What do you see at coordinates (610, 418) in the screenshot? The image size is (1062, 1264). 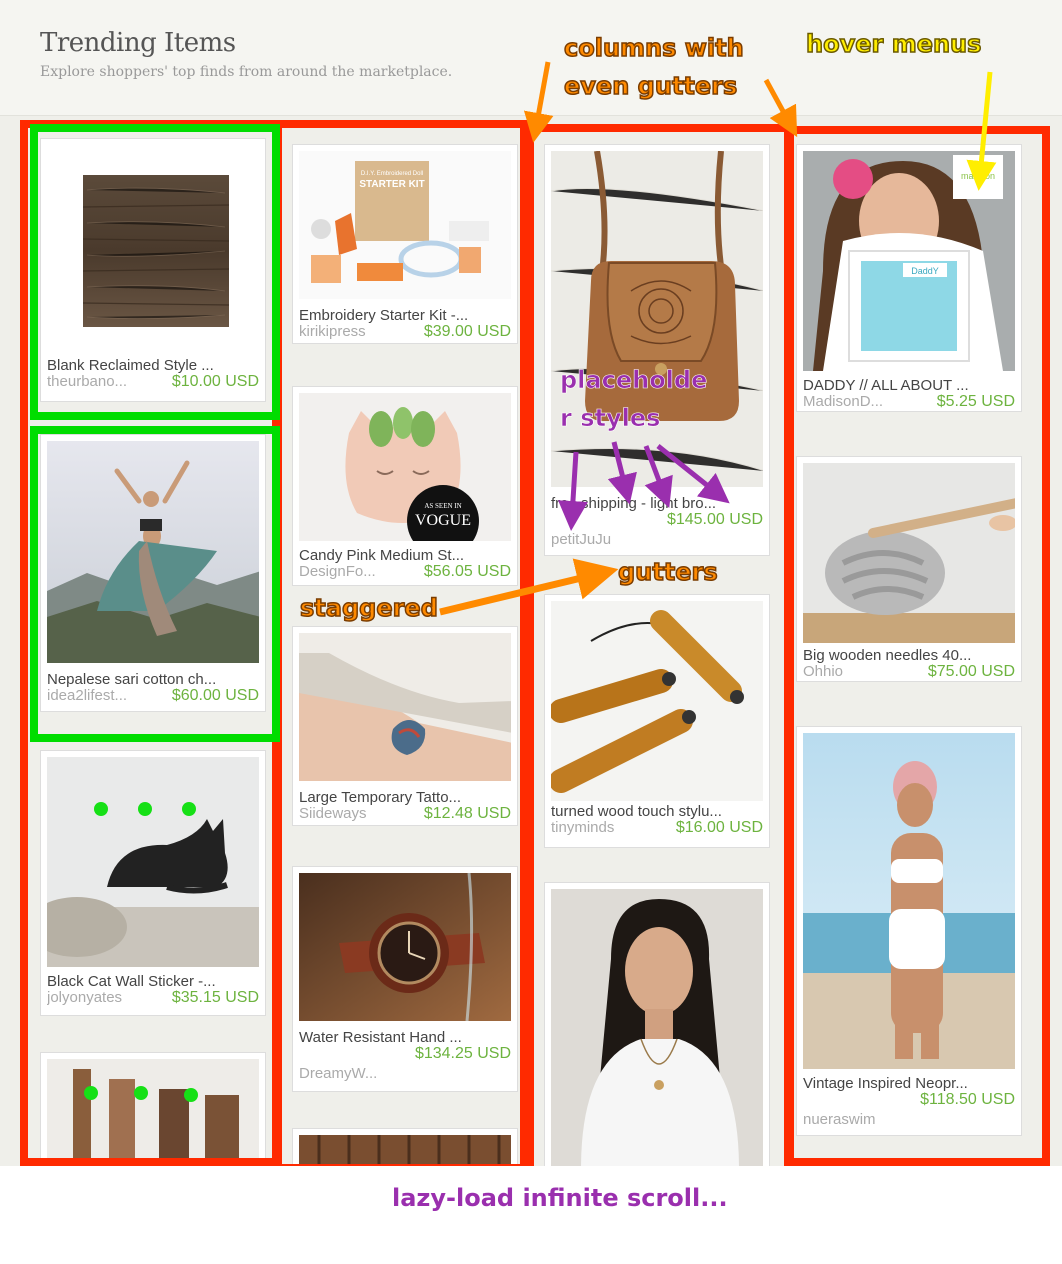 I see `annotation-placeholder-2: r styles` at bounding box center [610, 418].